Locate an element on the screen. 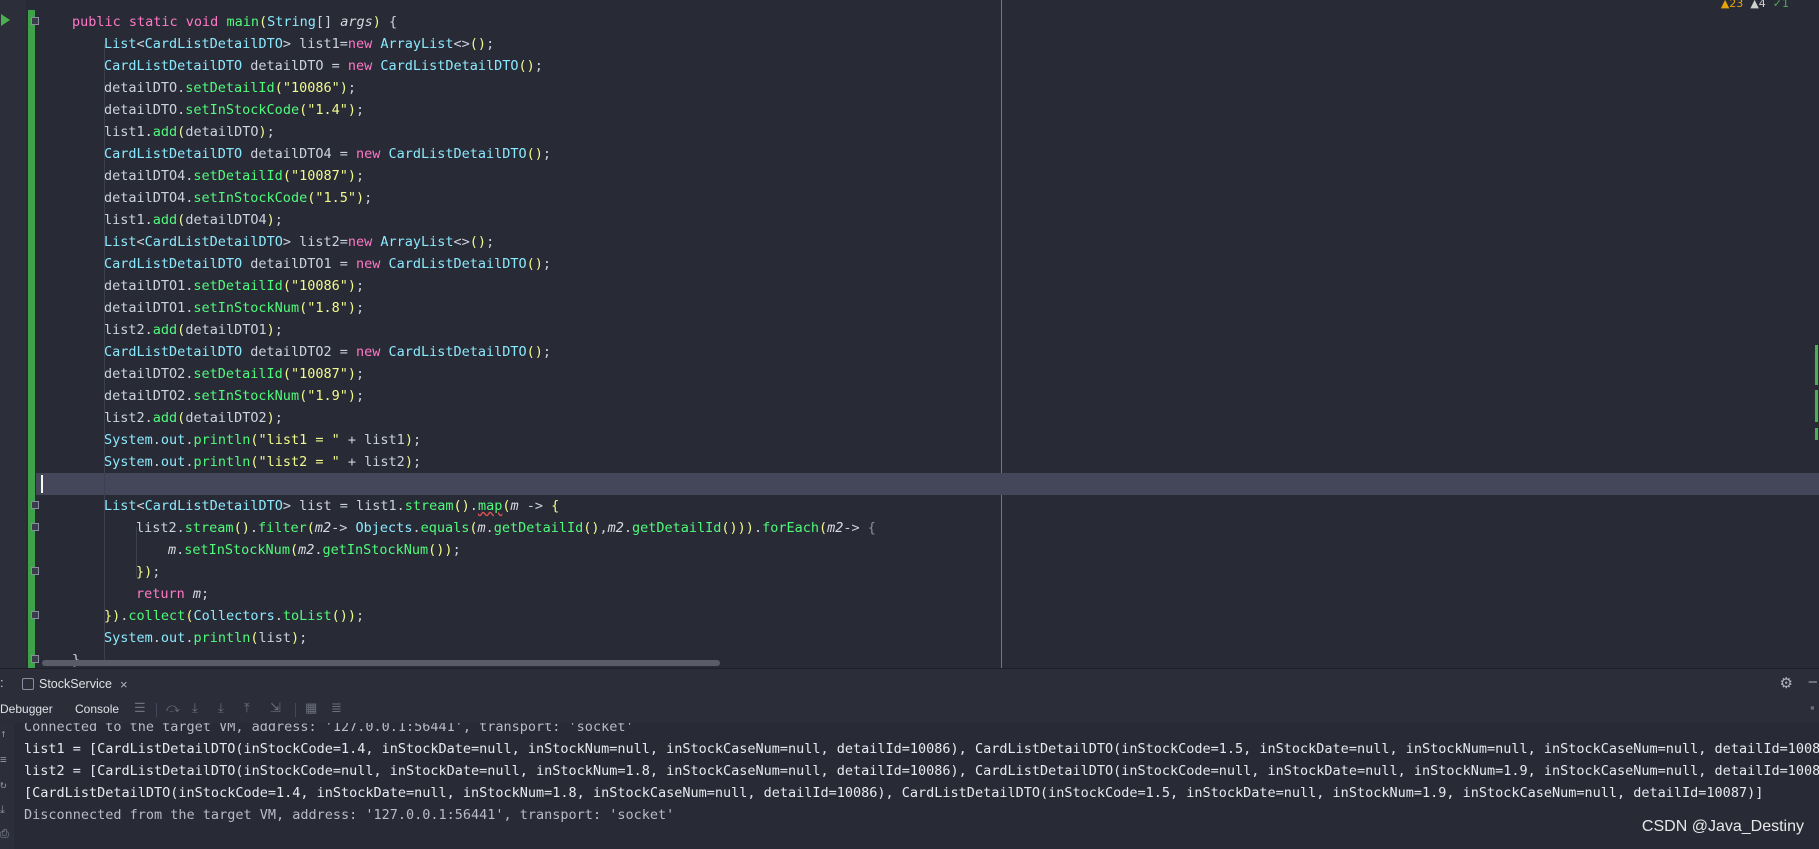 The height and width of the screenshot is (849, 1819). code-token: + list1 is located at coordinates (372, 440).